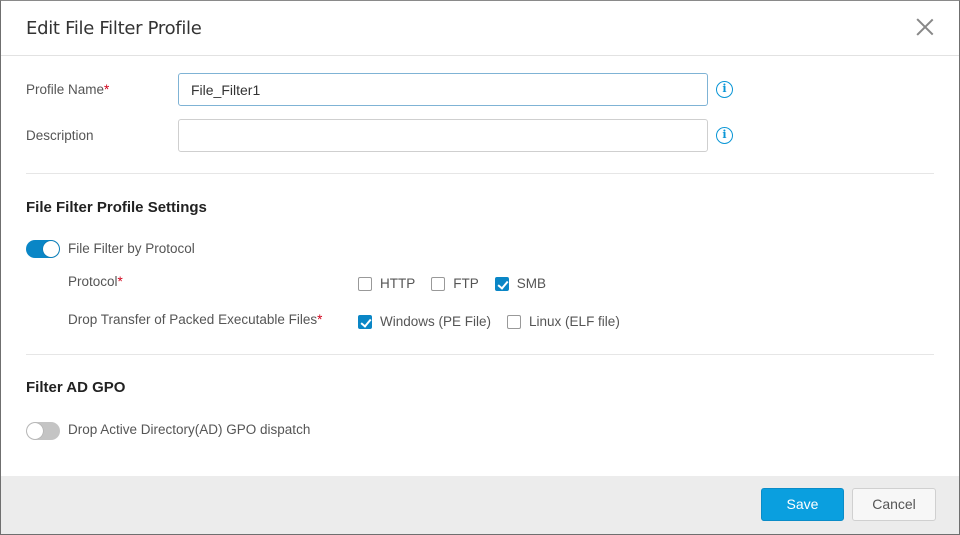  Describe the element at coordinates (436, 321) in the screenshot. I see `checkbox-label: Windows (PE File)` at that location.